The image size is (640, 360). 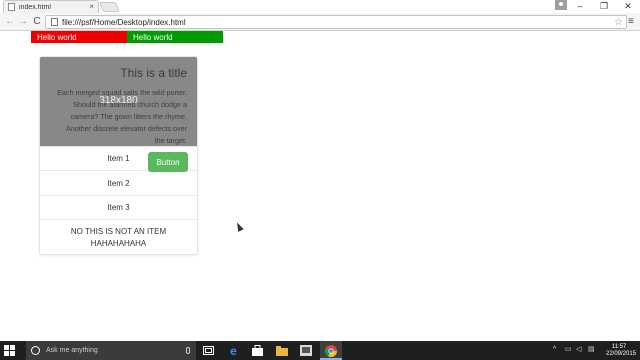 I want to click on keyboard-icon: ▤, so click(x=591, y=349).